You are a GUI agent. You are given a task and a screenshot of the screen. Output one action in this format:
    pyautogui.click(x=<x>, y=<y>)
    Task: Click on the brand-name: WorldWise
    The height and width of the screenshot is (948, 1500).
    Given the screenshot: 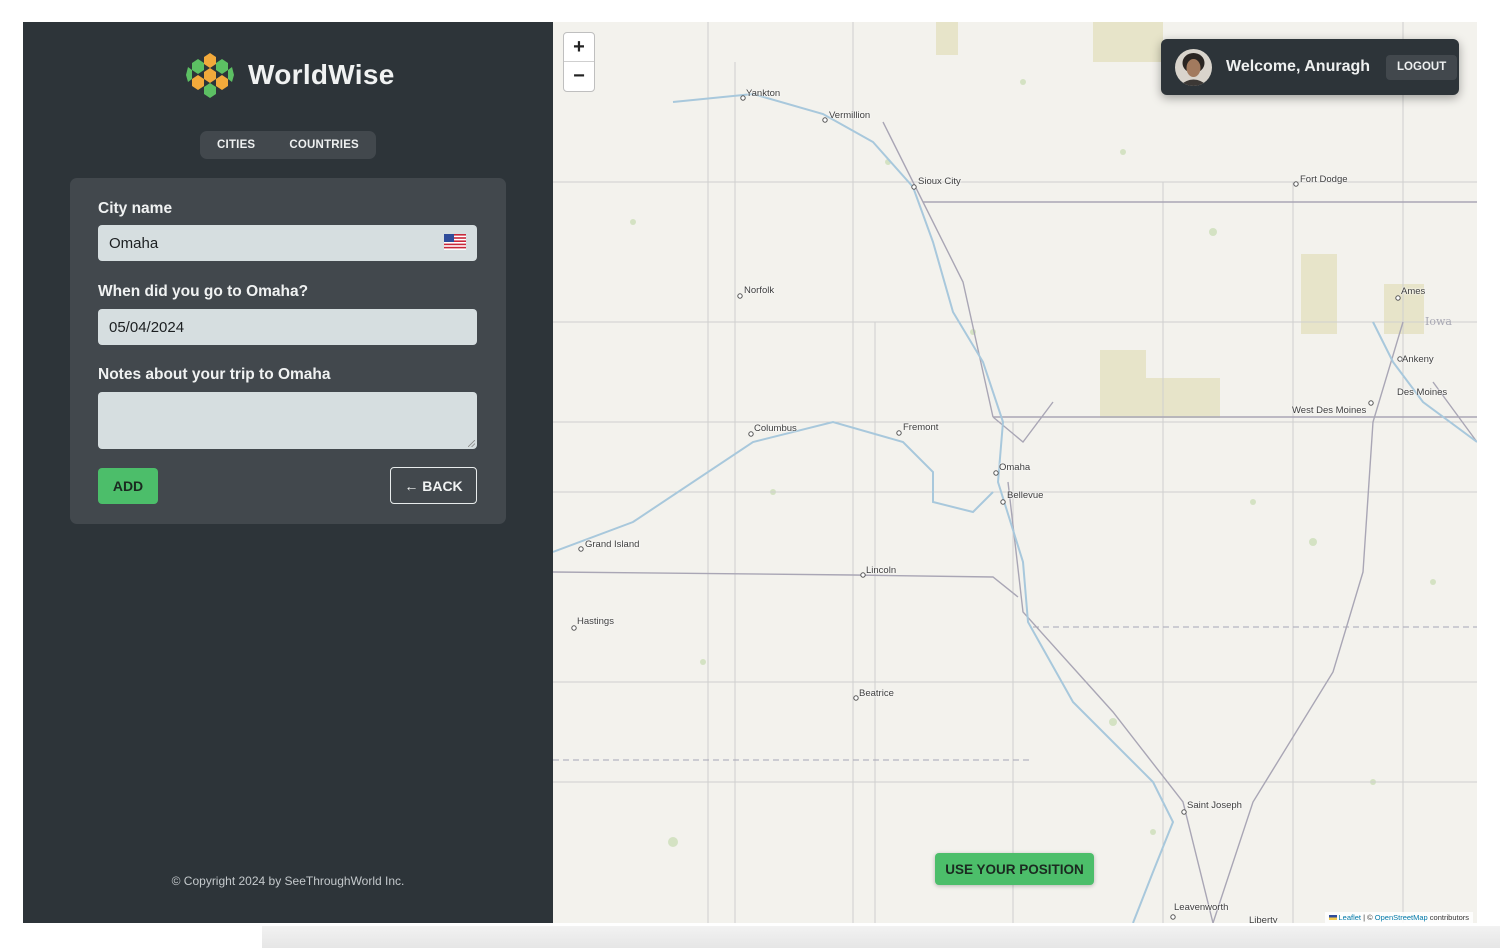 What is the action you would take?
    pyautogui.click(x=321, y=74)
    